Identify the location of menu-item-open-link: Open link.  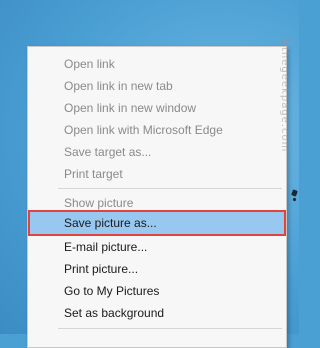
(157, 64).